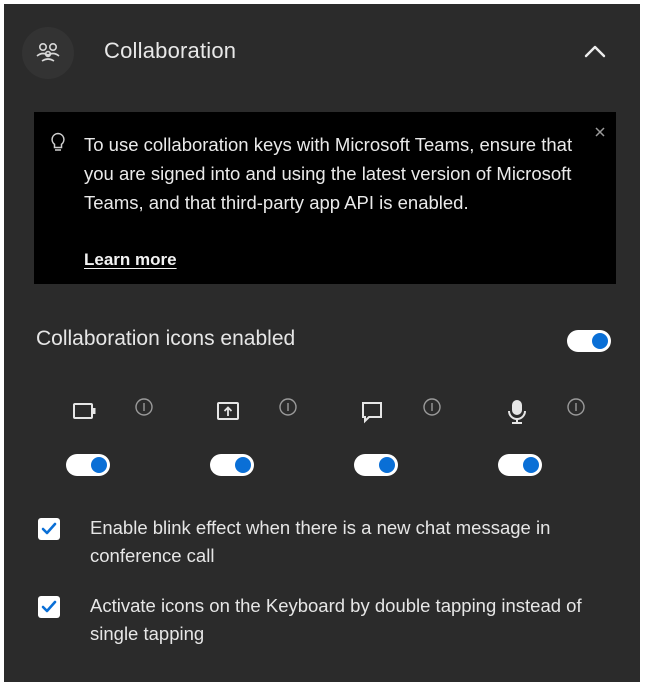 Image resolution: width=648 pixels, height=686 pixels. What do you see at coordinates (322, 48) in the screenshot?
I see `collaboration-header: Collaboration` at bounding box center [322, 48].